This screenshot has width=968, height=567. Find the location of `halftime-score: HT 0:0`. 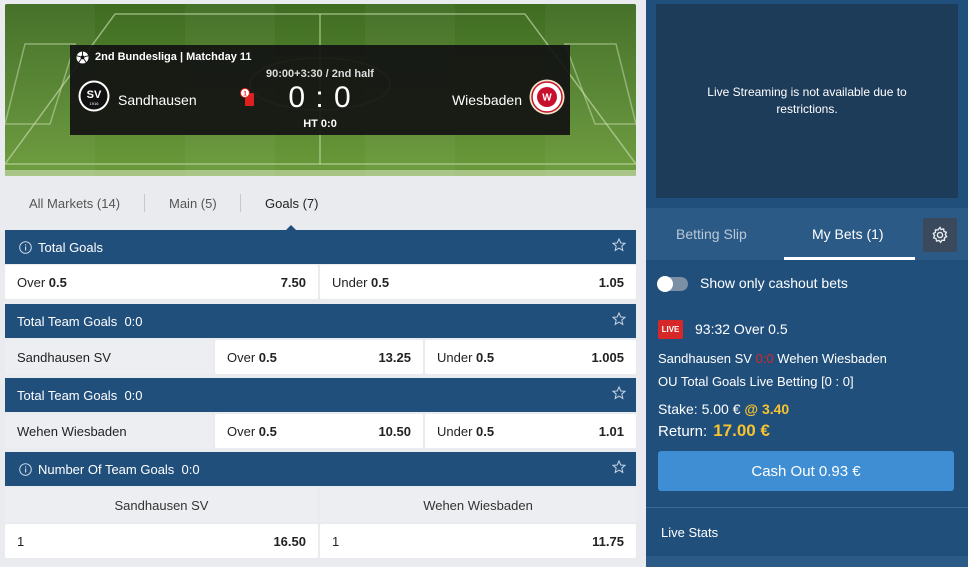

halftime-score: HT 0:0 is located at coordinates (320, 124).